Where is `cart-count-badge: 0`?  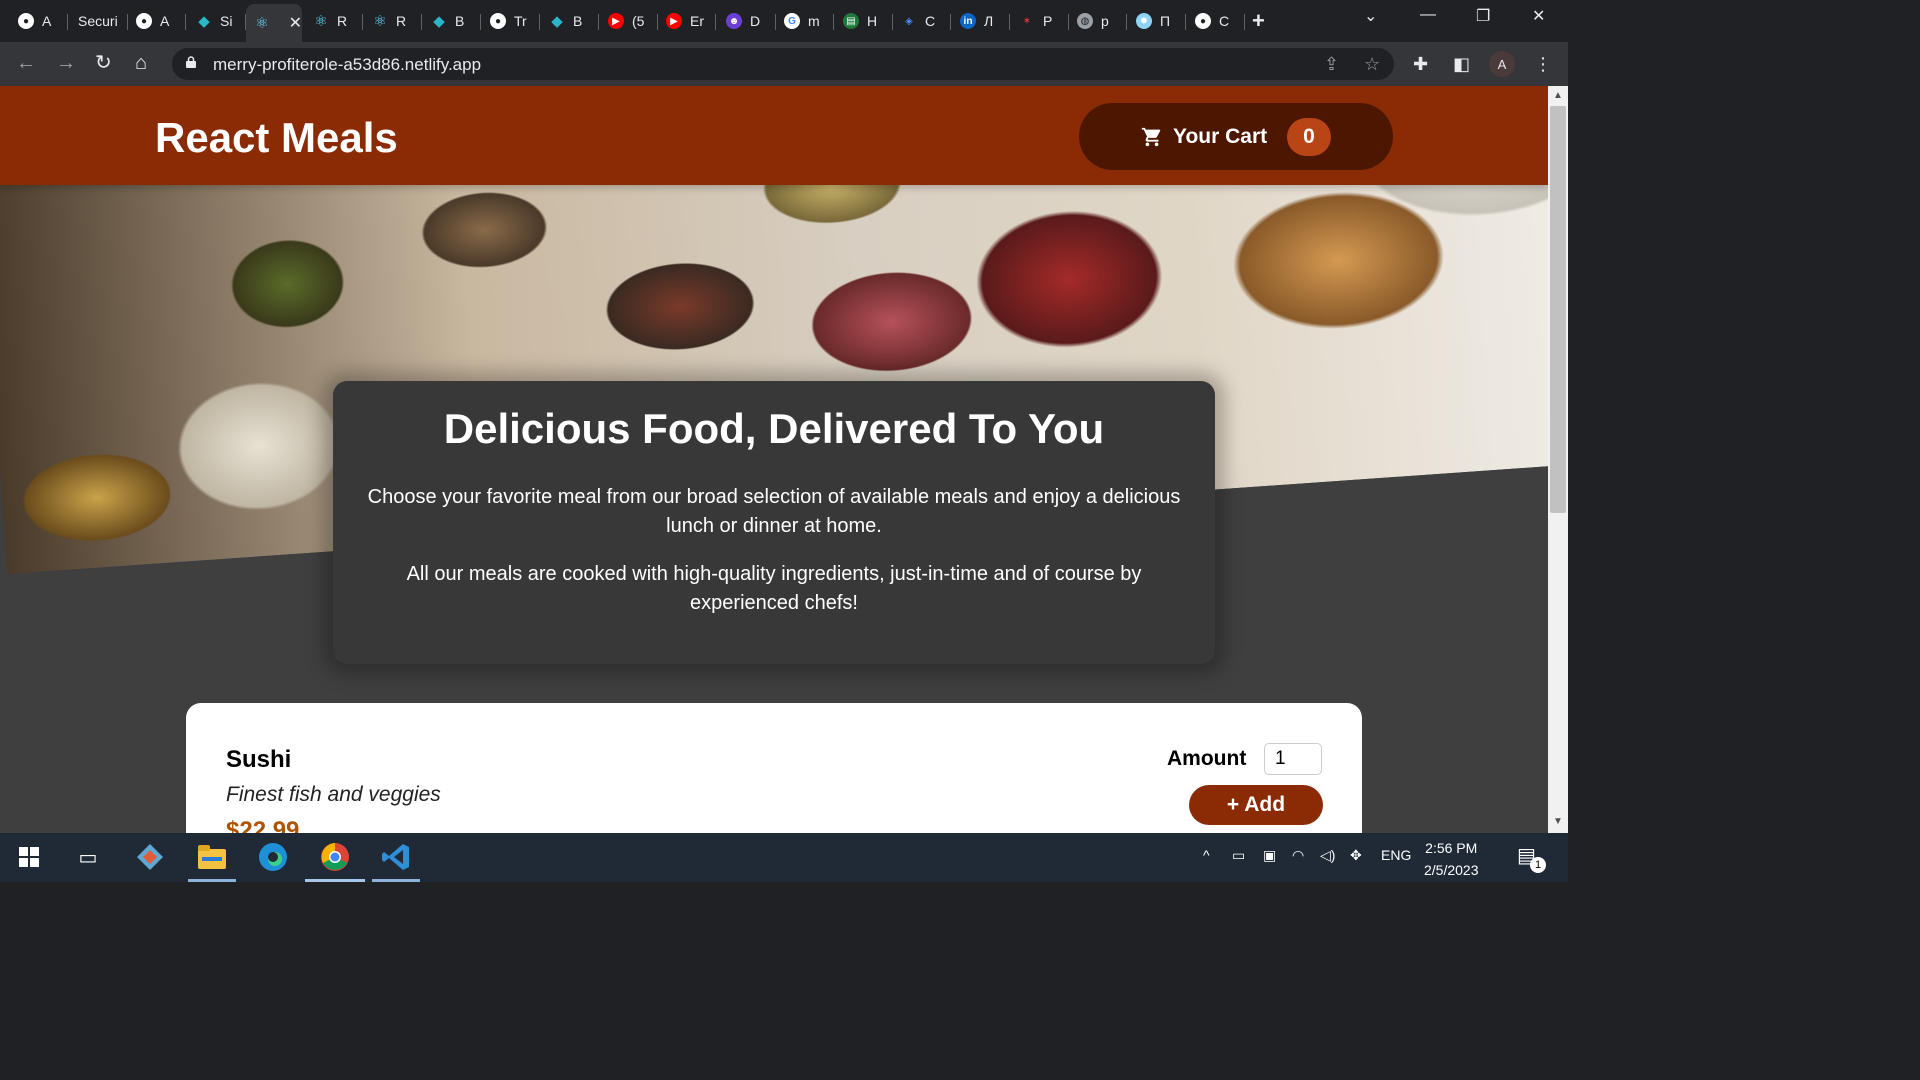 cart-count-badge: 0 is located at coordinates (1309, 136).